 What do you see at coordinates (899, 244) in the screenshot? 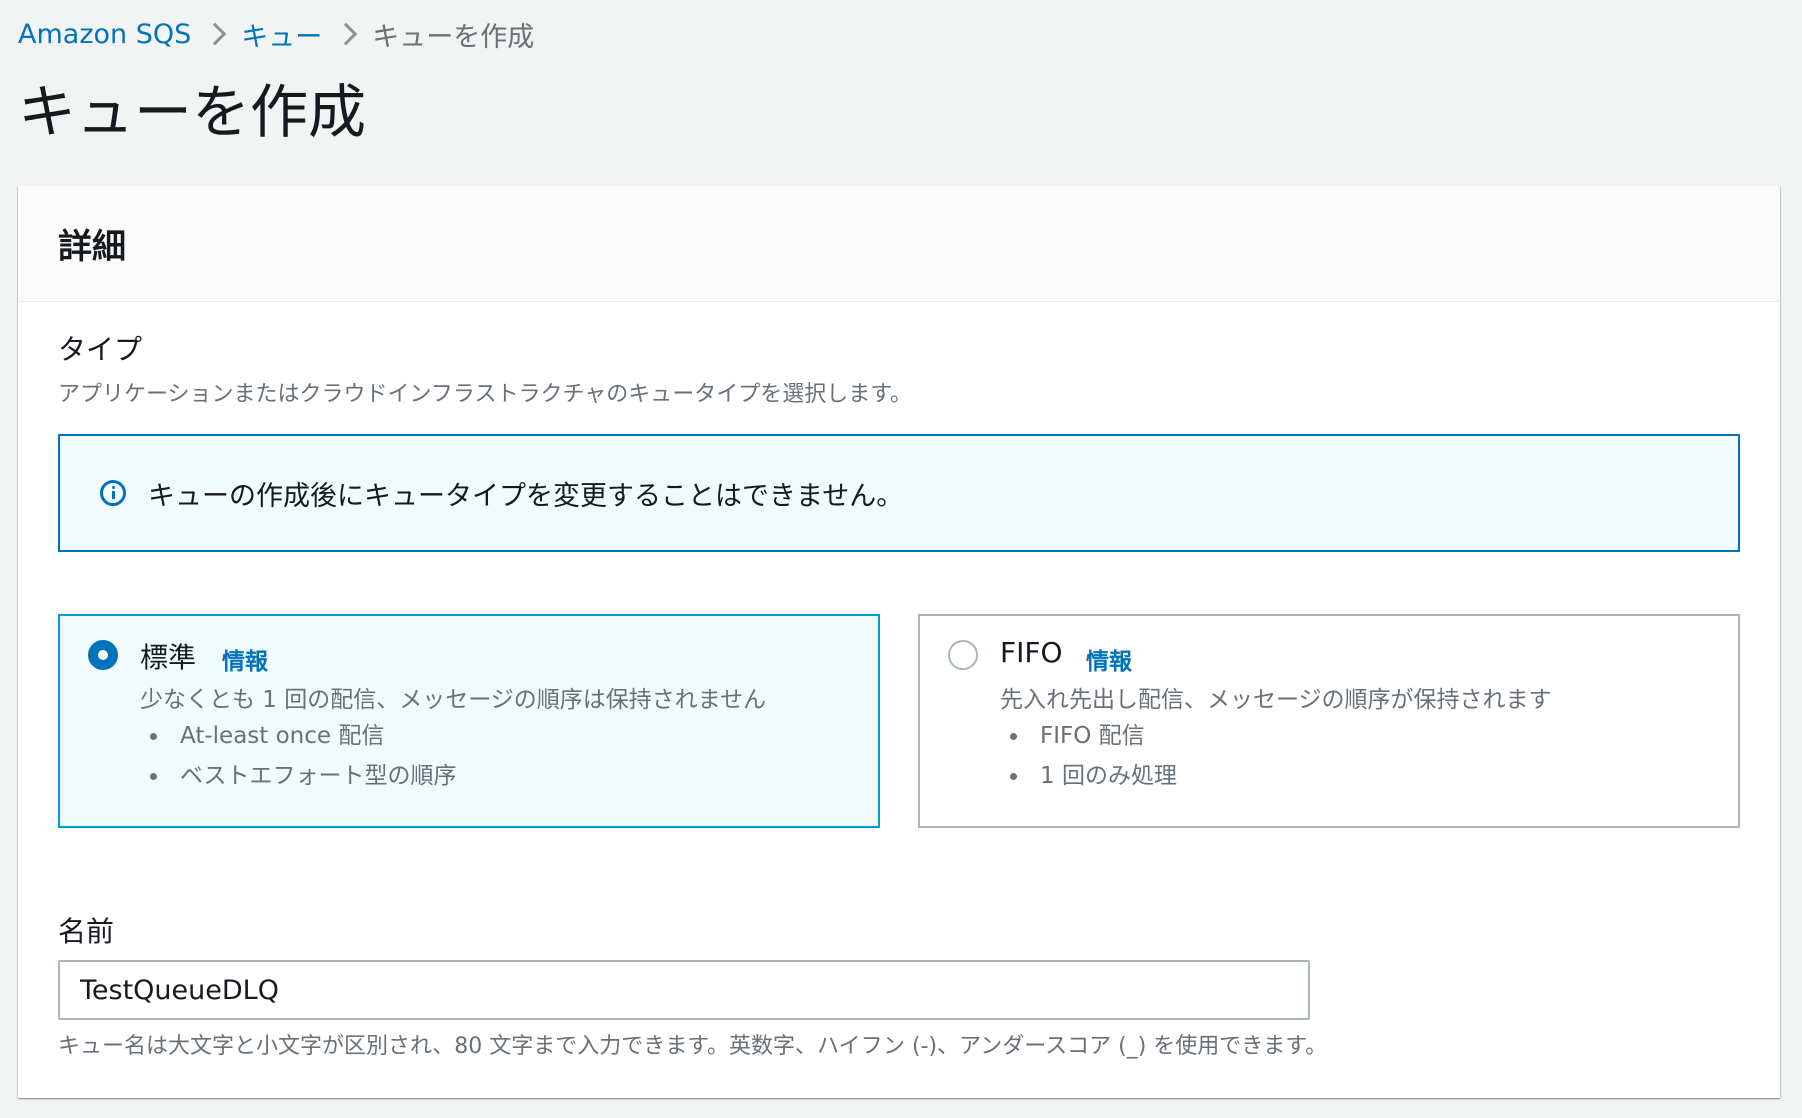
I see `details-panel-header: 詳細` at bounding box center [899, 244].